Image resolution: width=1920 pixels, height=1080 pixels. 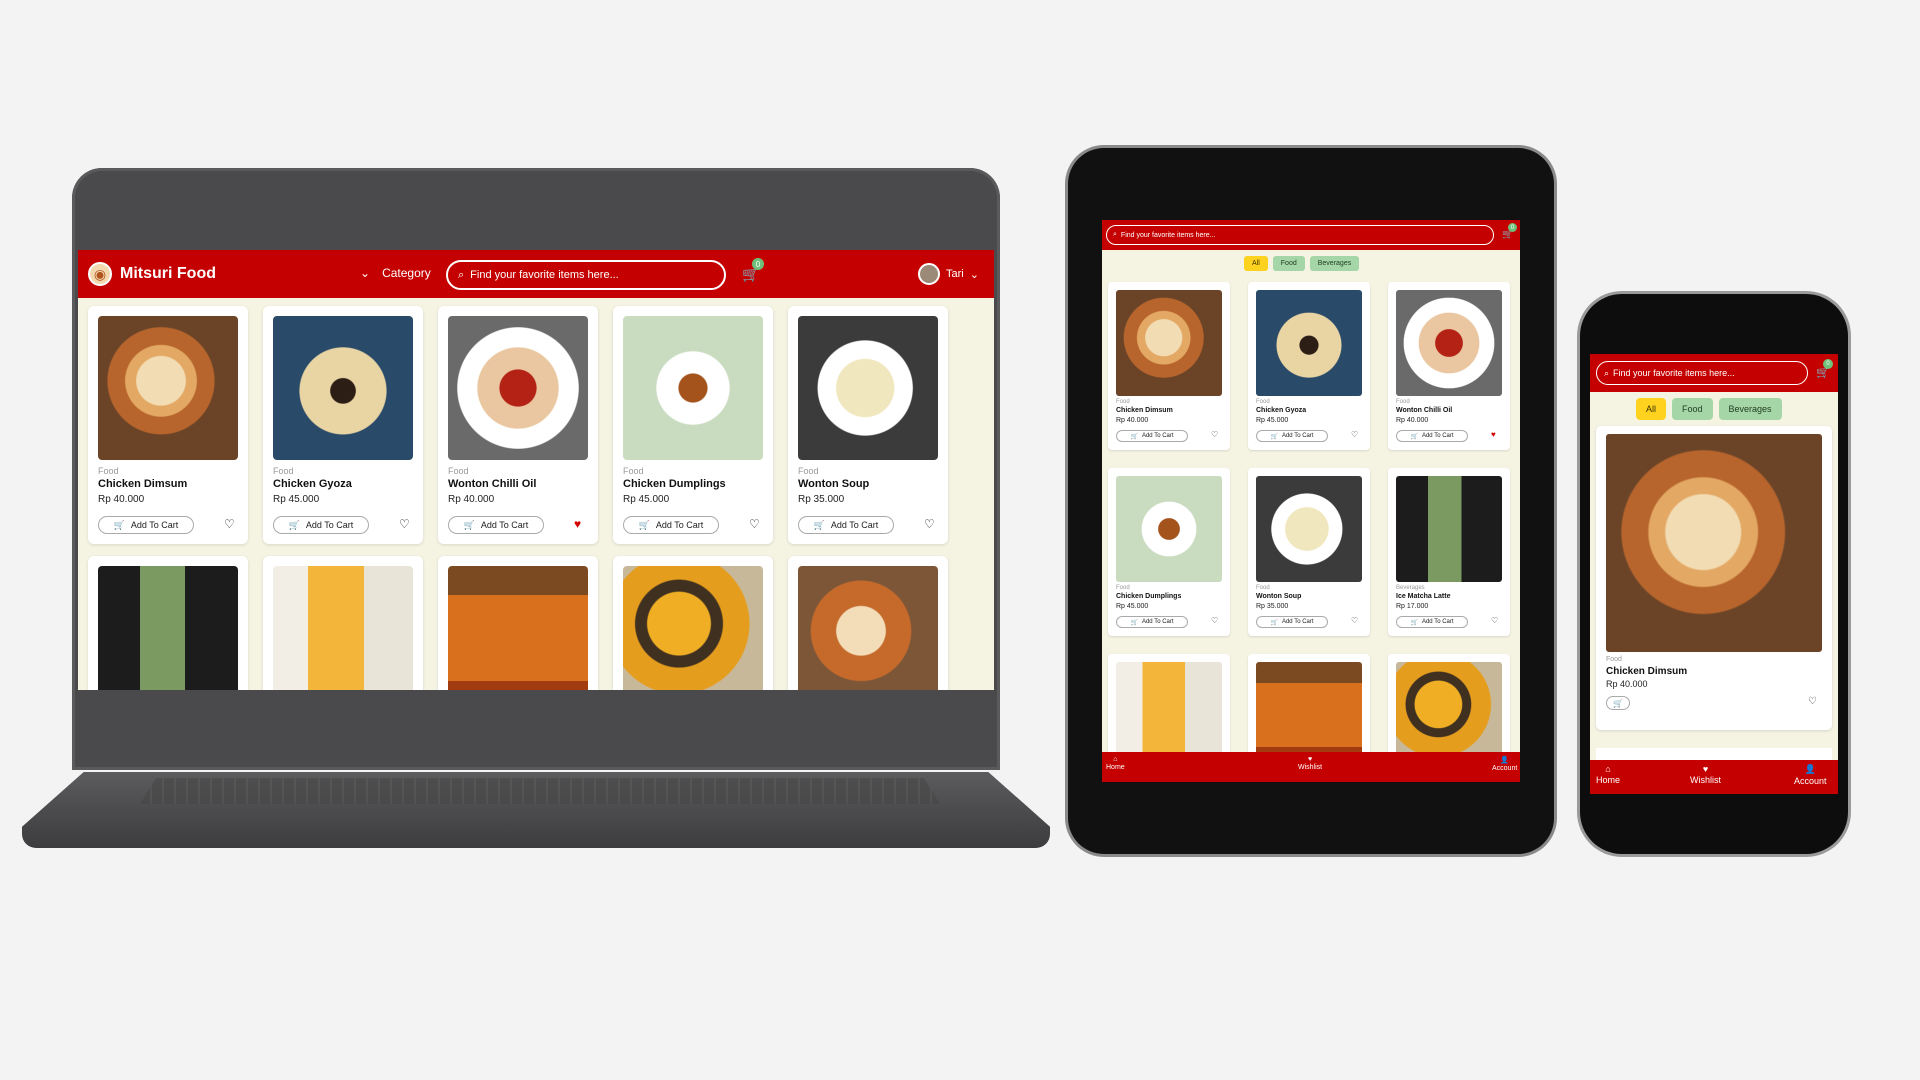 I want to click on add-to-cart-button: 🛒, so click(x=1618, y=703).